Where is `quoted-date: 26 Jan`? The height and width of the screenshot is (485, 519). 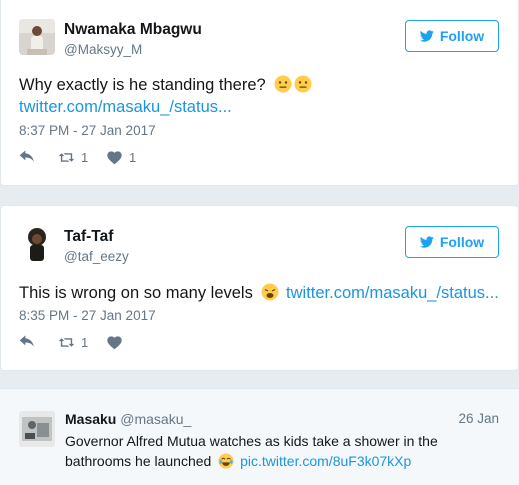 quoted-date: 26 Jan is located at coordinates (478, 418).